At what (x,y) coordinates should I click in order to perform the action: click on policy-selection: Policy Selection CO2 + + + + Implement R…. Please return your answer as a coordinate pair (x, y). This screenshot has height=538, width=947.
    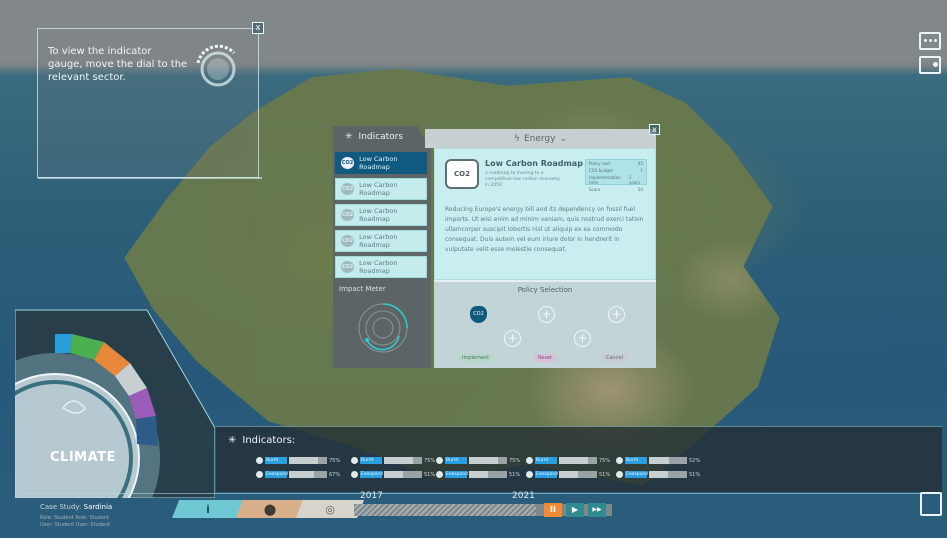
    Looking at the image, I should click on (545, 324).